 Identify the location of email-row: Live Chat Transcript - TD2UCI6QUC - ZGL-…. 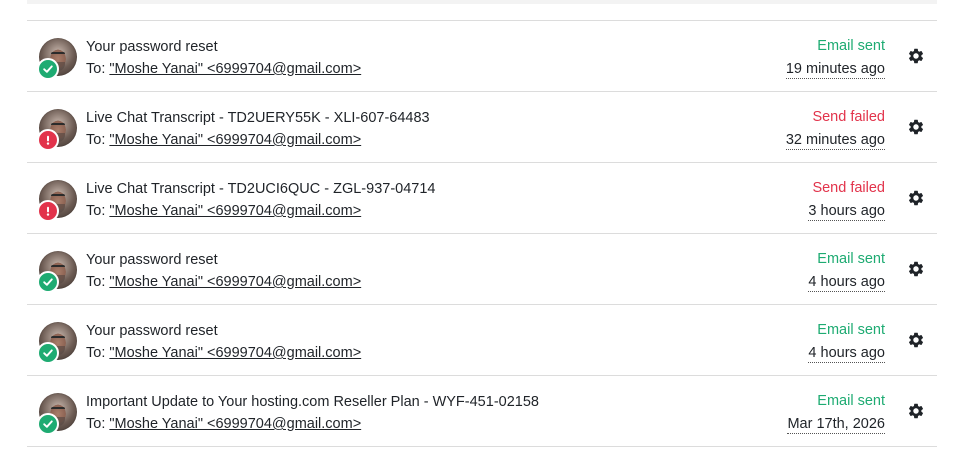
(482, 198).